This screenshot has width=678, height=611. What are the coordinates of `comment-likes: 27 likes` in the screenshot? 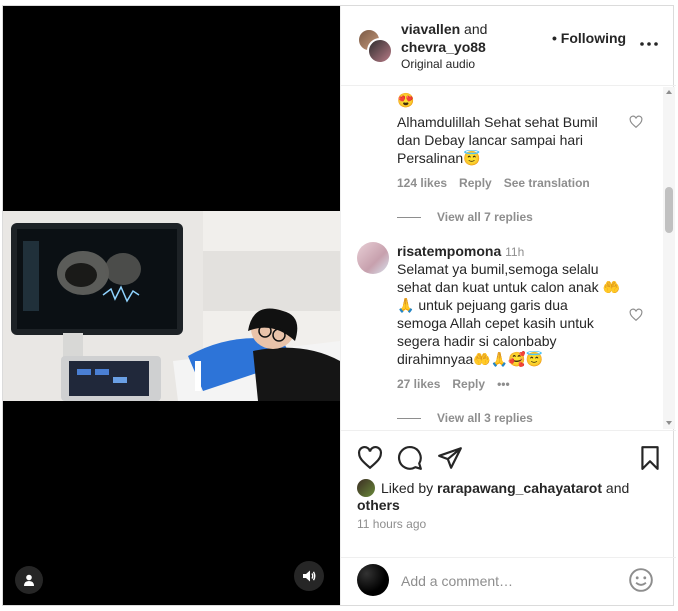 It's located at (418, 384).